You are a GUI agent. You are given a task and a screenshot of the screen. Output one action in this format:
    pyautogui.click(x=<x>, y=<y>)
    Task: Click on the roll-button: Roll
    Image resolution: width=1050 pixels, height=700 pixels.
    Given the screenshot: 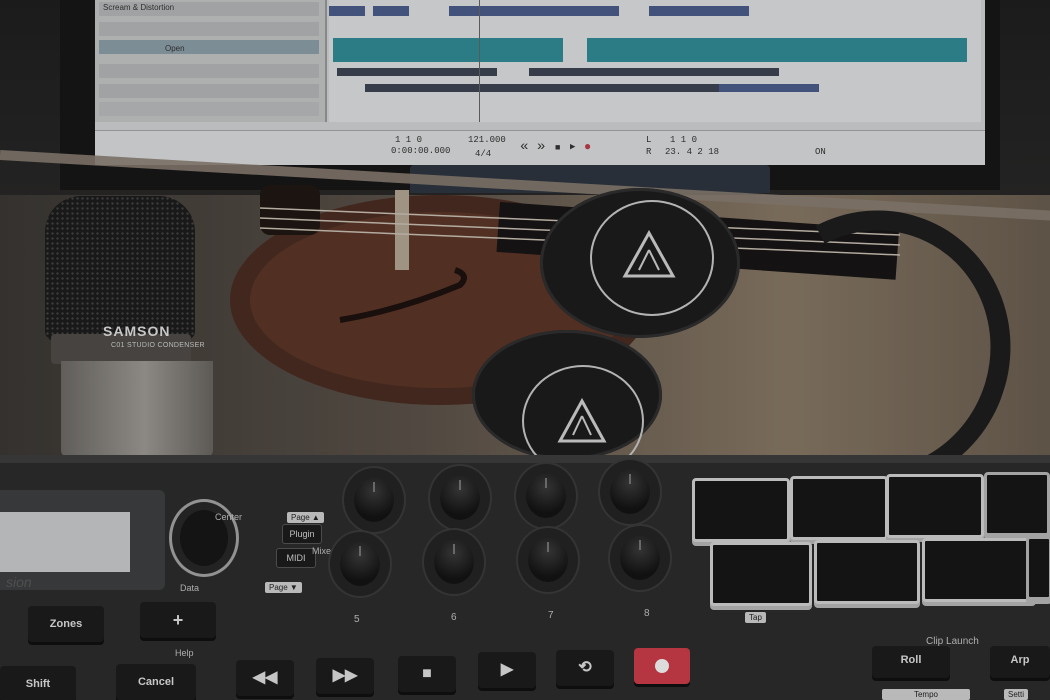 What is the action you would take?
    pyautogui.click(x=911, y=662)
    